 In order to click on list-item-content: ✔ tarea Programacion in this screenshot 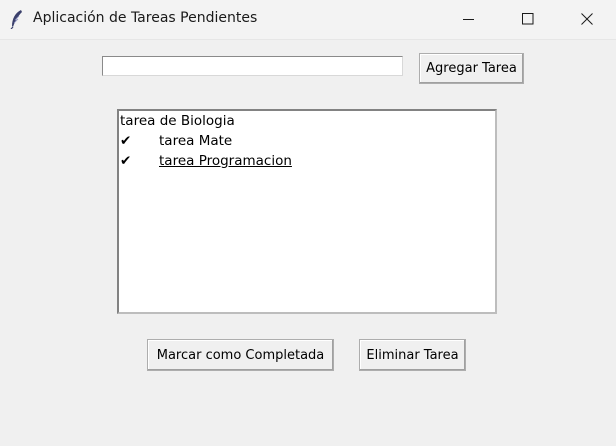, I will do `click(206, 161)`.